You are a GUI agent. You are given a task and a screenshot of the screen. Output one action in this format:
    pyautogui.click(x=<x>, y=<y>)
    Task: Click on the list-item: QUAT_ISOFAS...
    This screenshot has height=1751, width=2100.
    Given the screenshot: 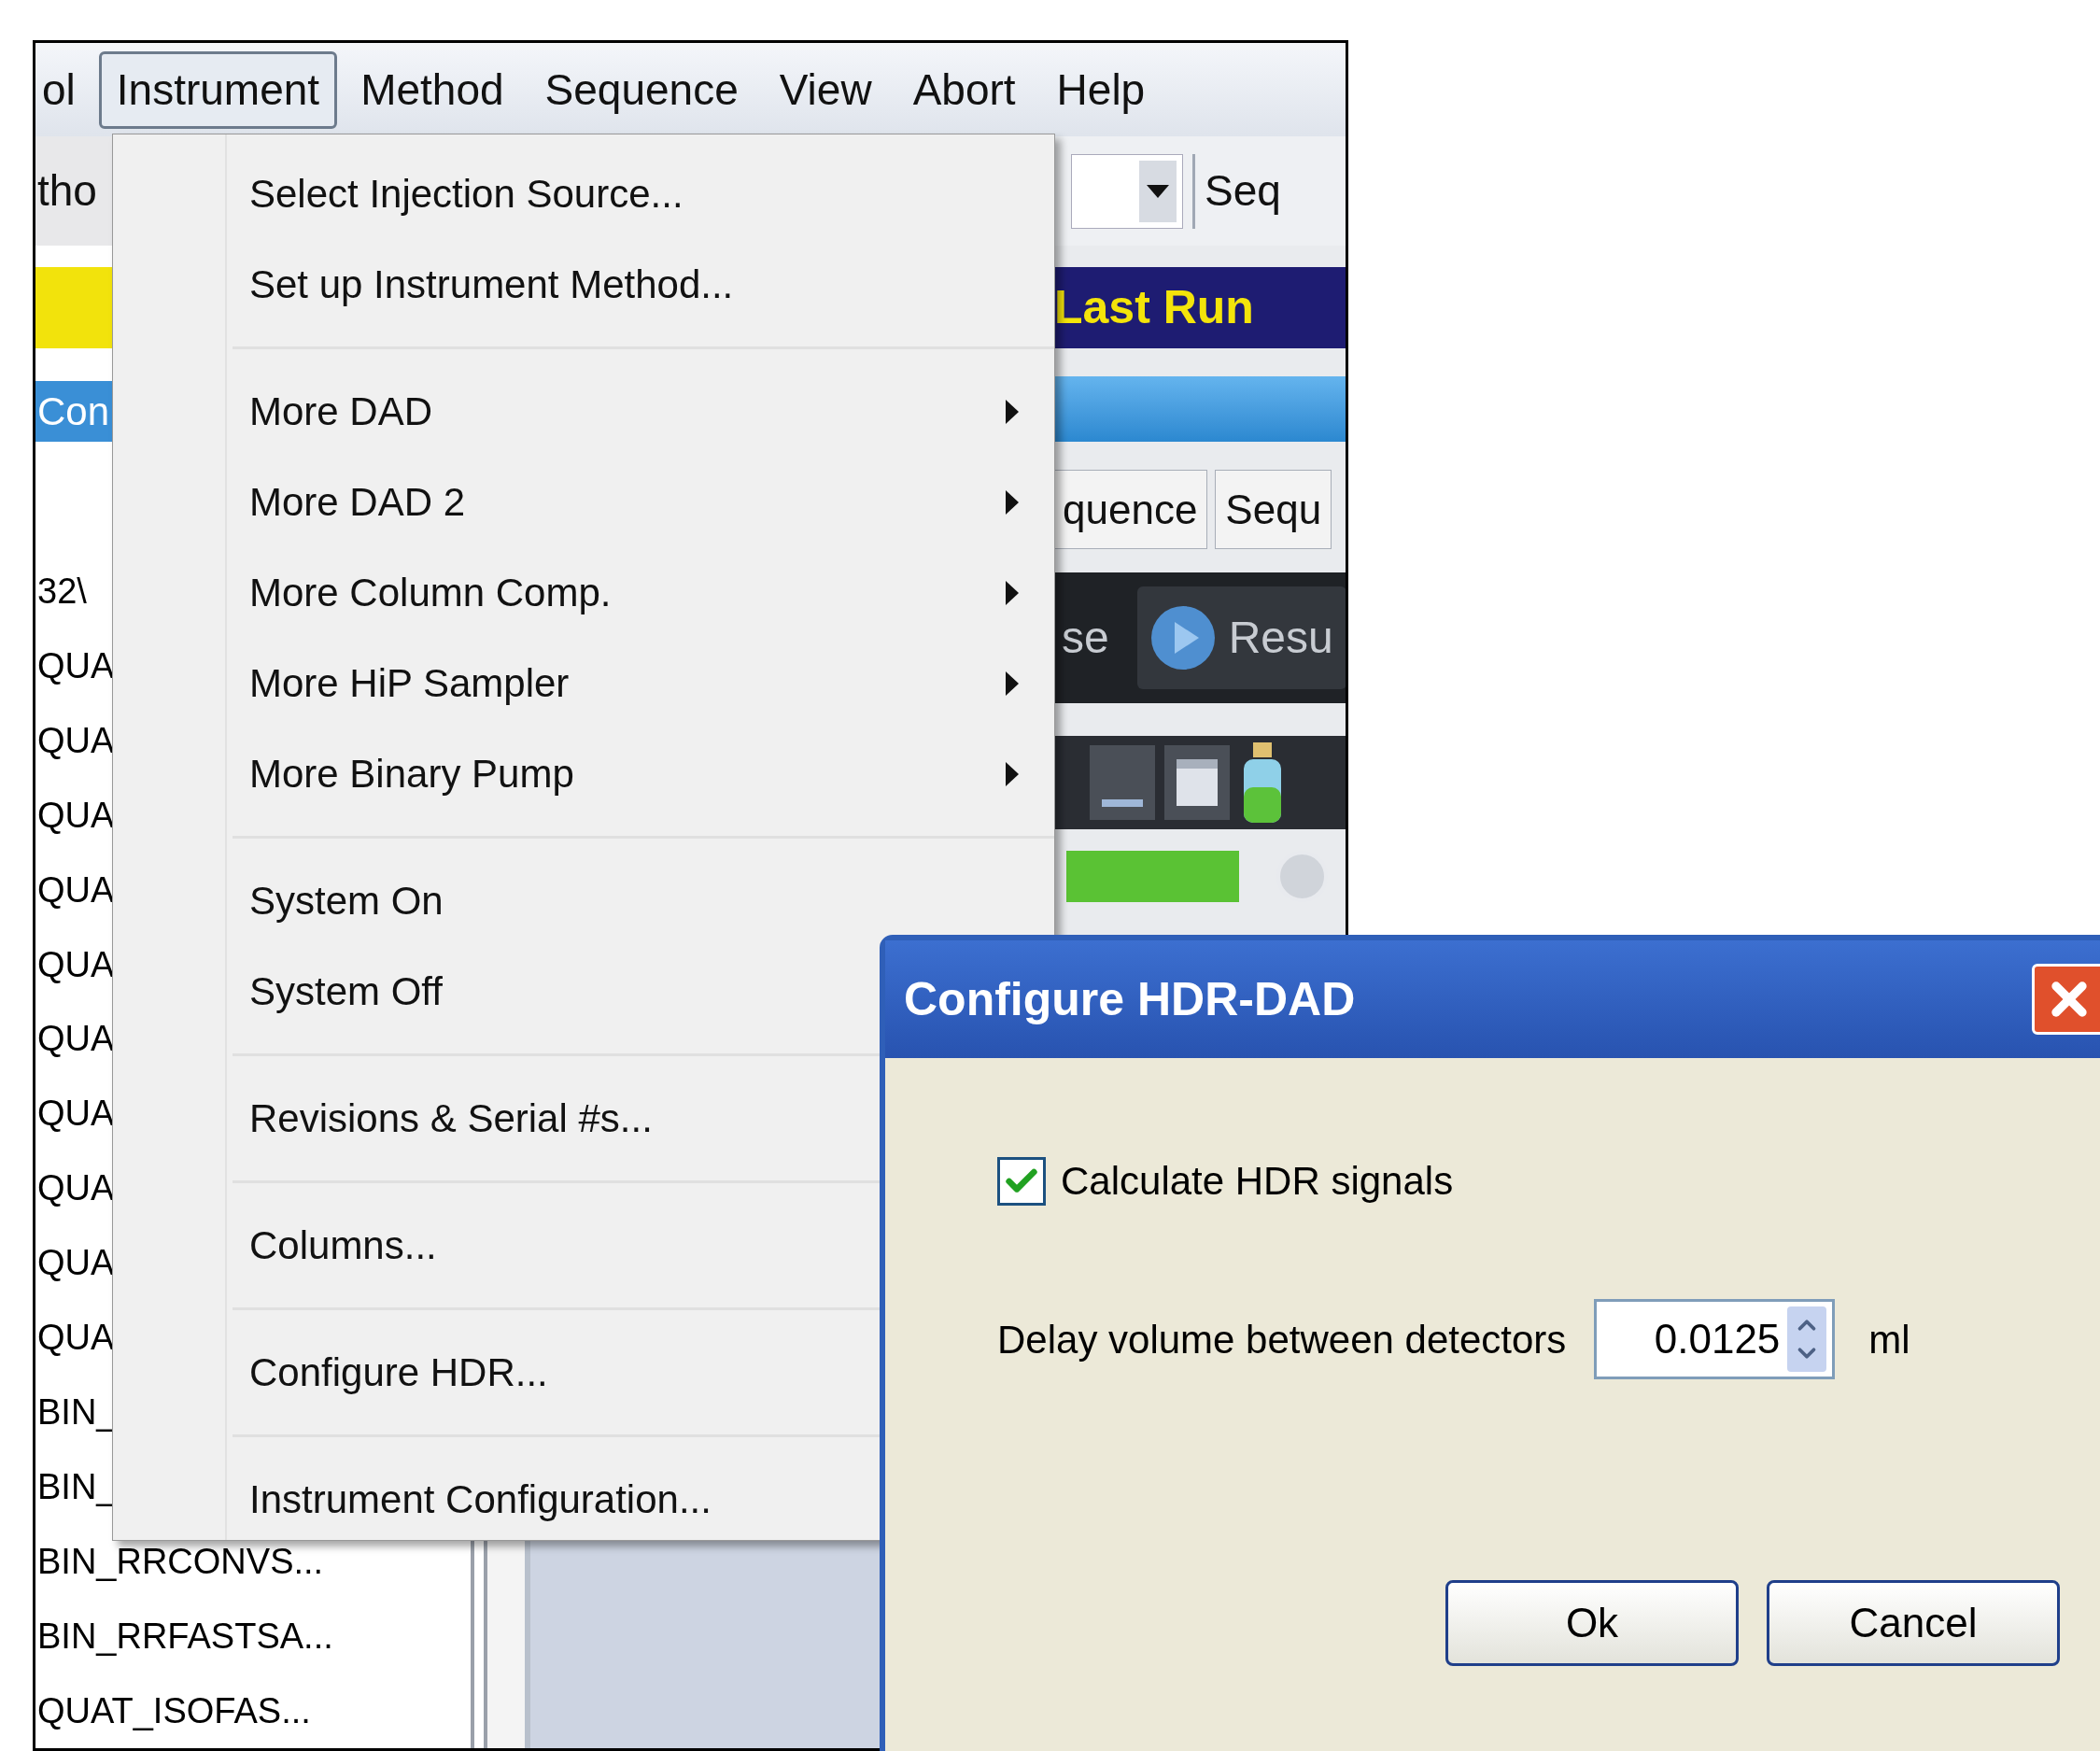 What is the action you would take?
    pyautogui.click(x=240, y=1710)
    